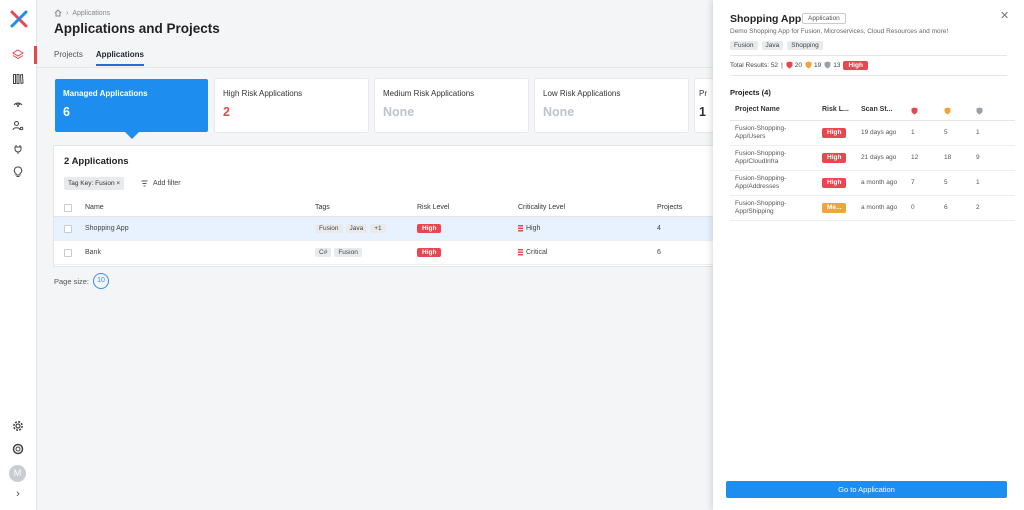  Describe the element at coordinates (757, 110) in the screenshot. I see `header-project-name: Project Name` at that location.